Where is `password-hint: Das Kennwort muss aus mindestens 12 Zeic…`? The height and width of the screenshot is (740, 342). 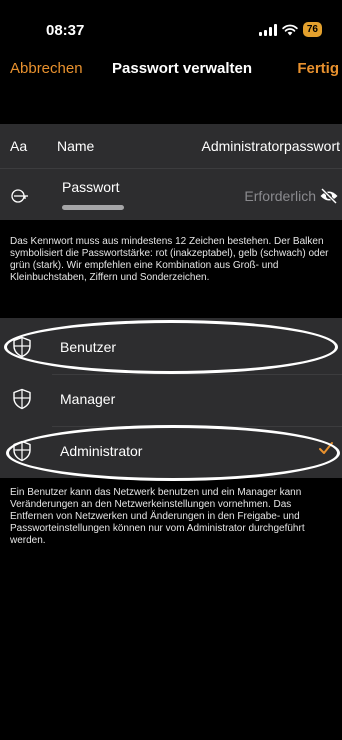 password-hint: Das Kennwort muss aus mindestens 12 Zeic… is located at coordinates (169, 259).